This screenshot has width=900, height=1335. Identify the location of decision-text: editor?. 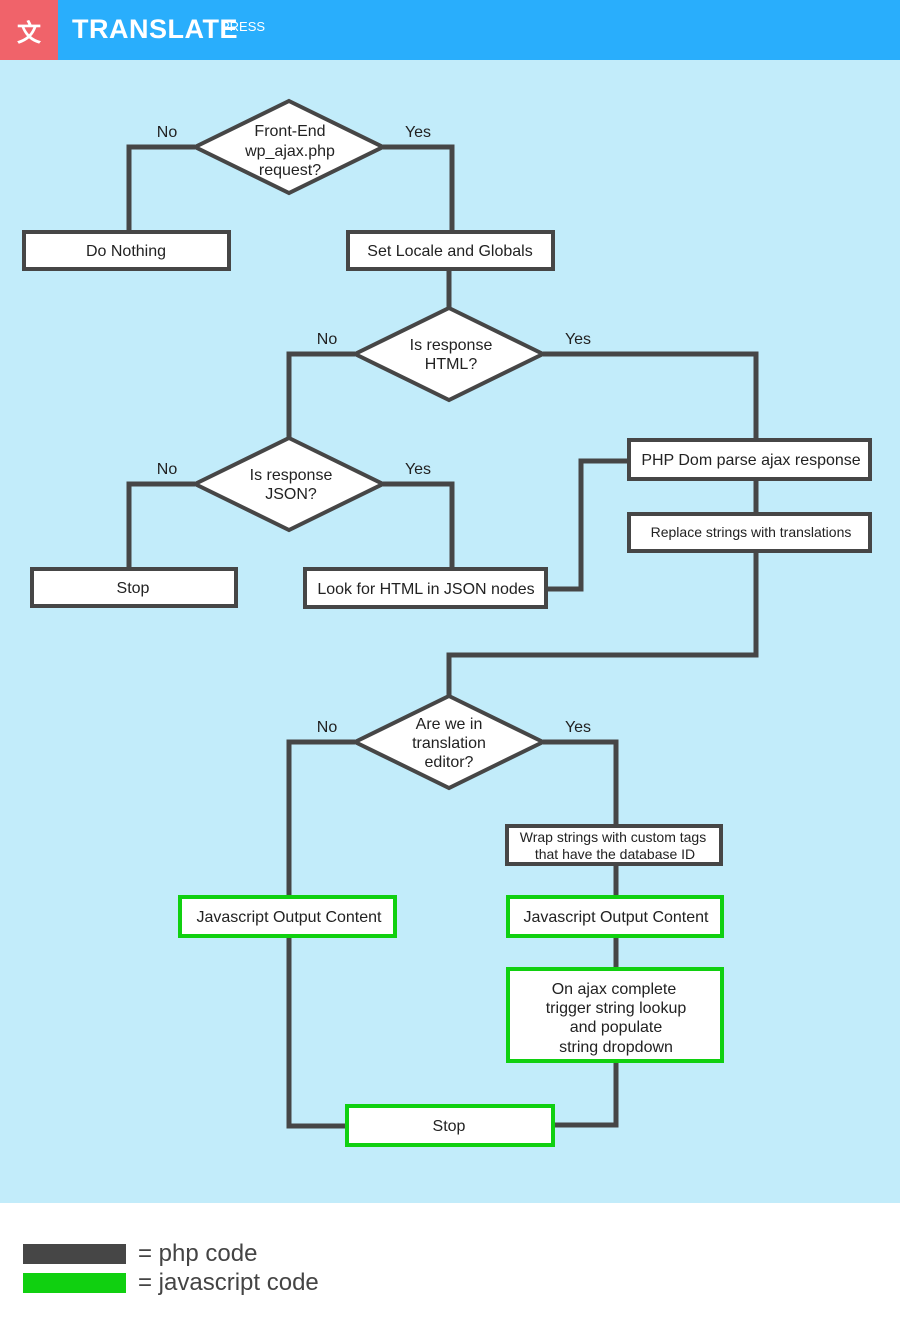
(449, 762).